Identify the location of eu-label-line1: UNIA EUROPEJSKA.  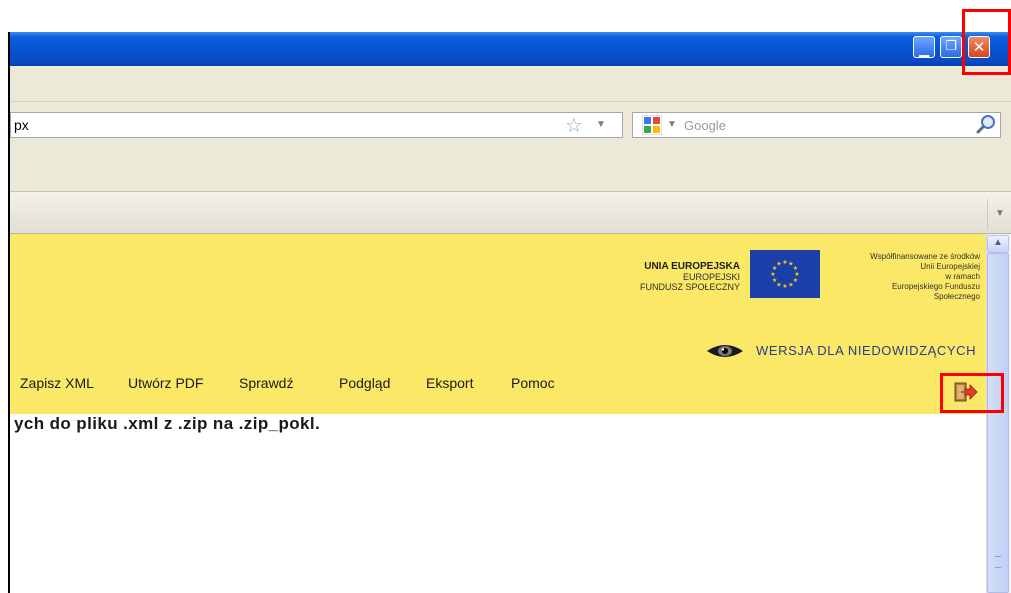
(692, 266).